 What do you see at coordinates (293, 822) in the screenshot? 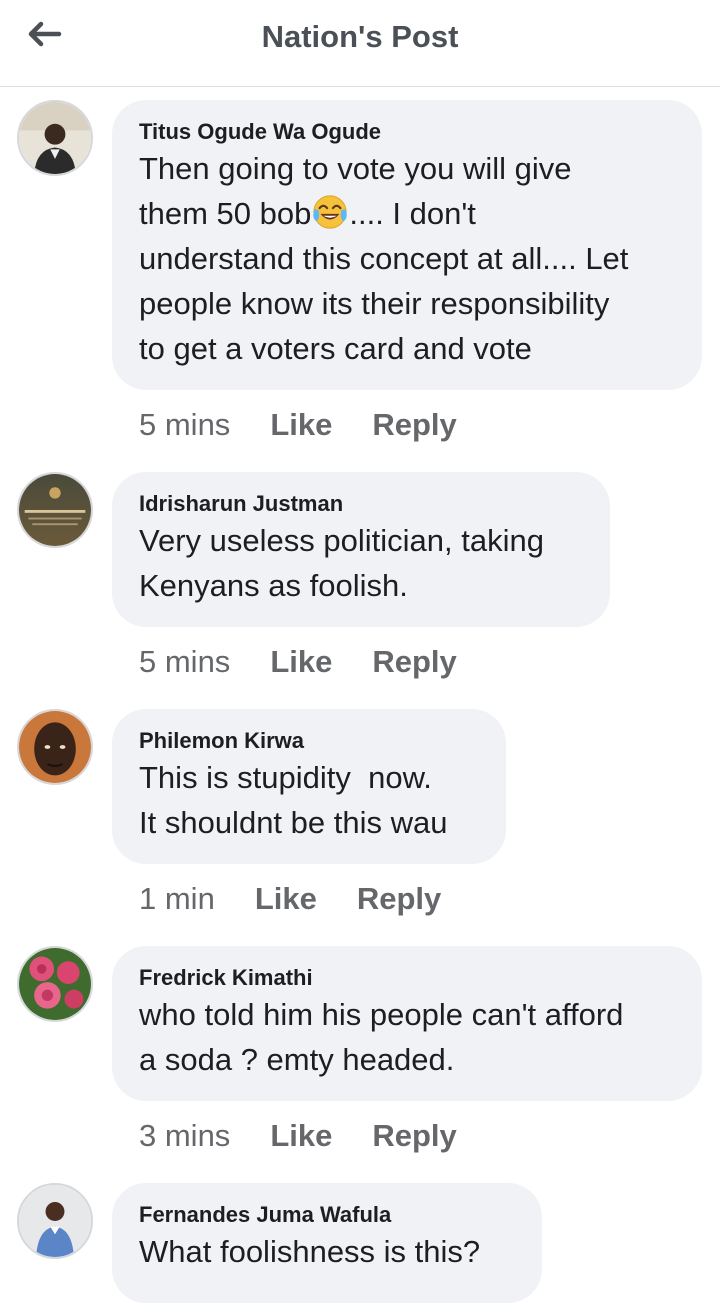
I see `comment-line: It shouldnt be this wau` at bounding box center [293, 822].